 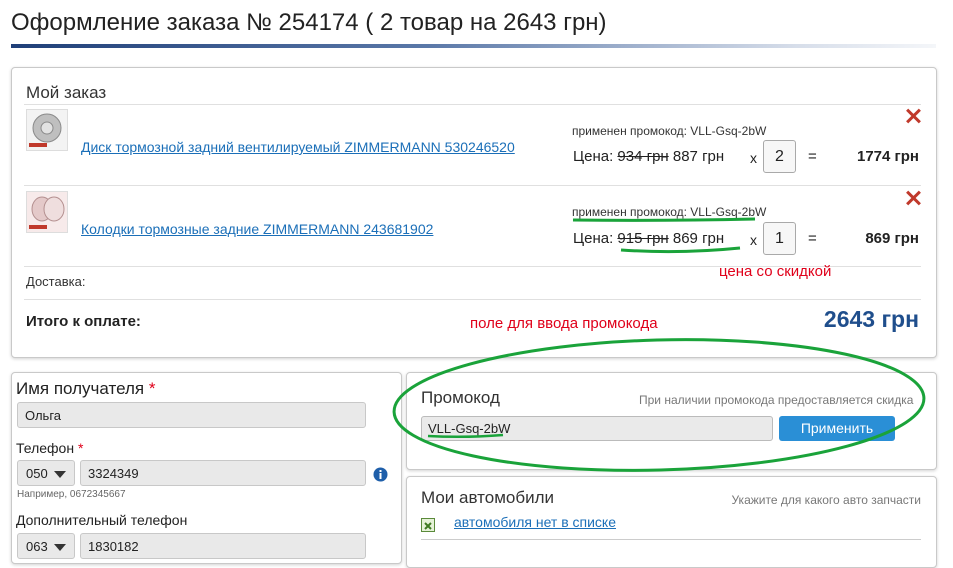 What do you see at coordinates (83, 321) in the screenshot?
I see `total-label: Итого к оплате:` at bounding box center [83, 321].